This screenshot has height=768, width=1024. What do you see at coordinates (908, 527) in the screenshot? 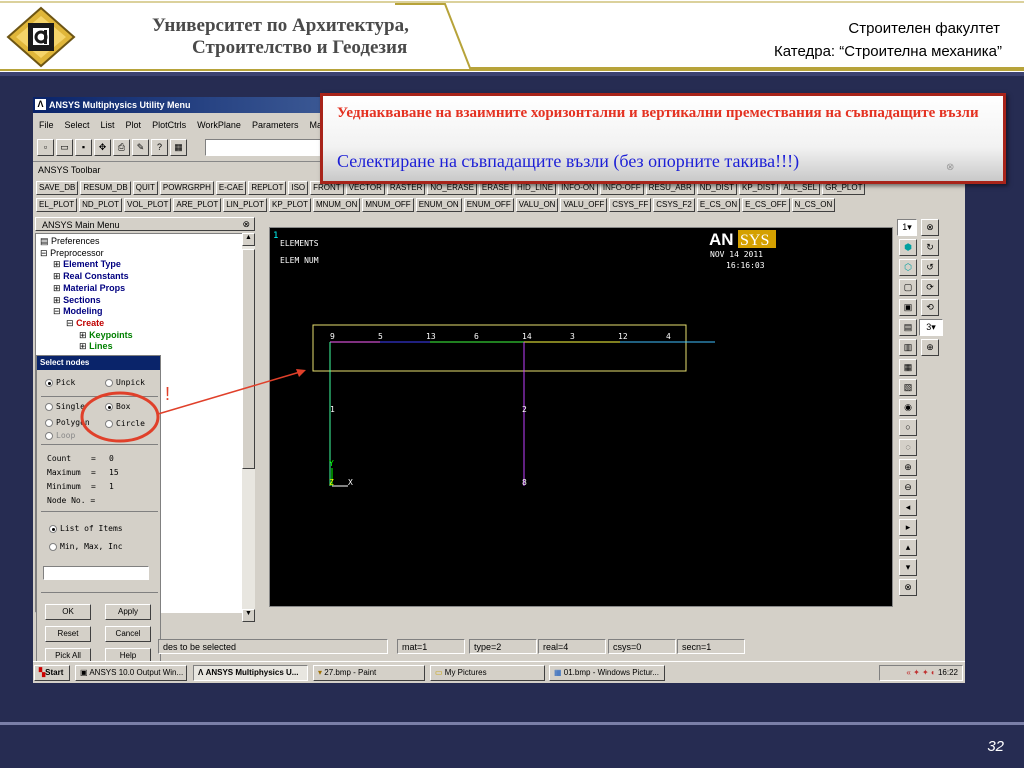
I see `pan-right-icon: ▸` at bounding box center [908, 527].